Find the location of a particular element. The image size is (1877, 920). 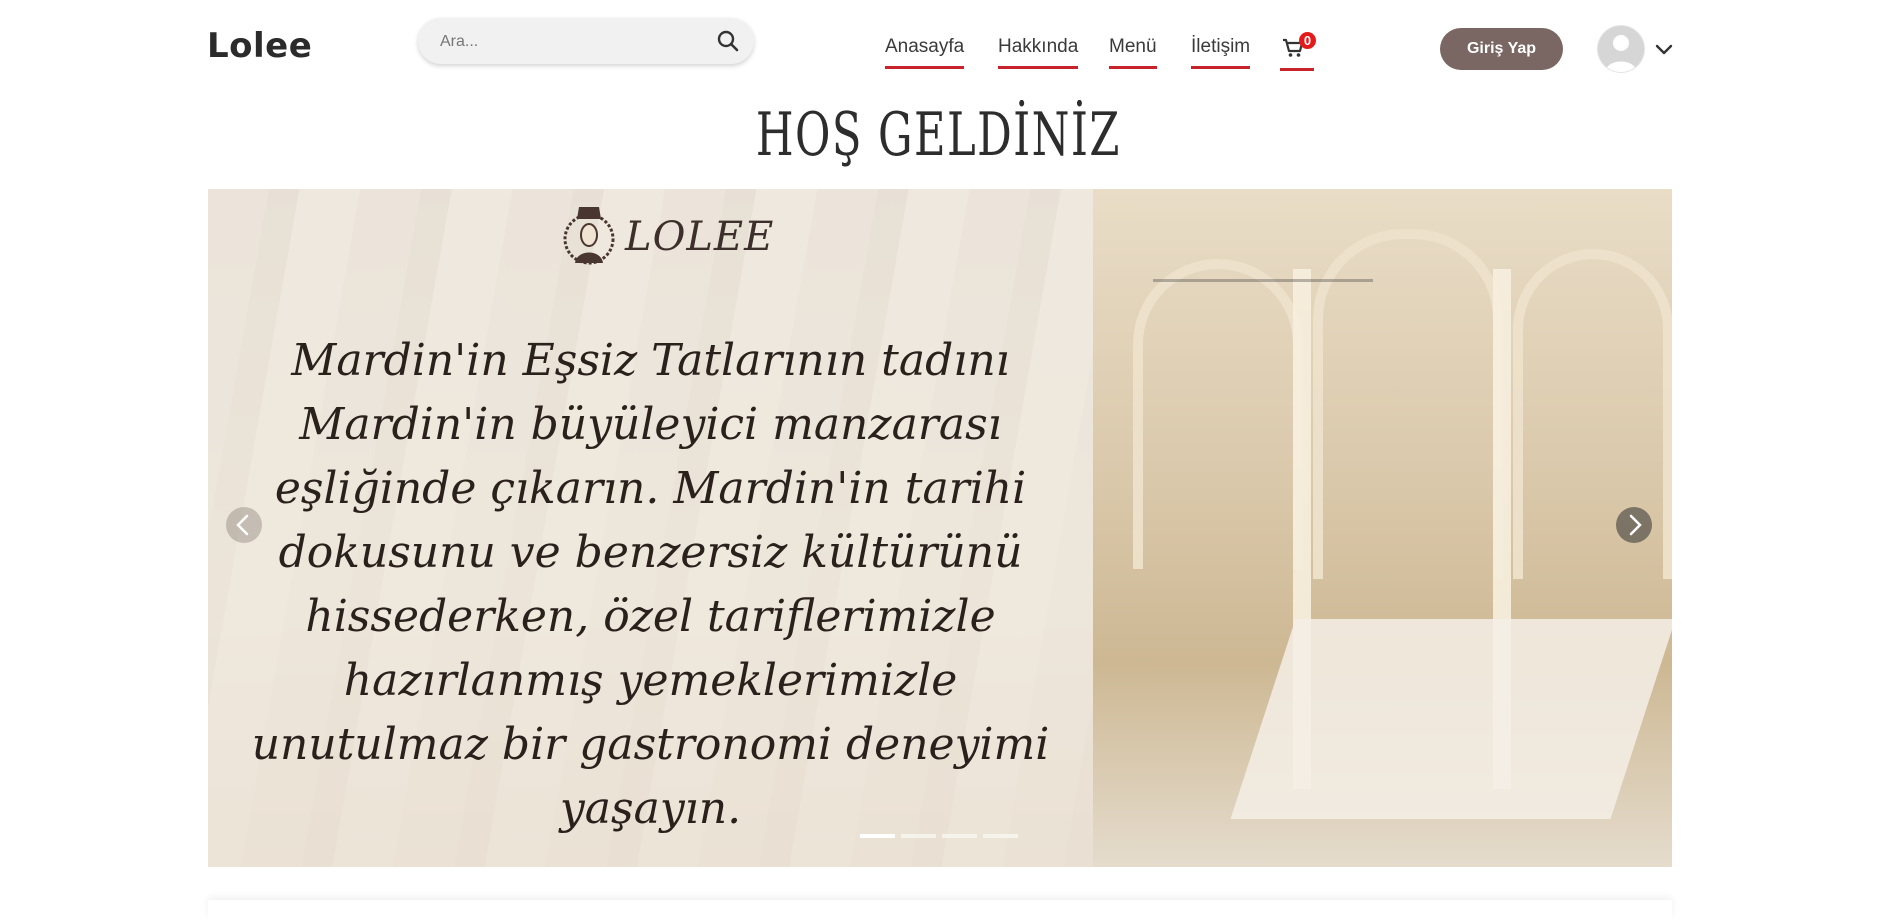

cart-count-badge: 0 is located at coordinates (1307, 40).